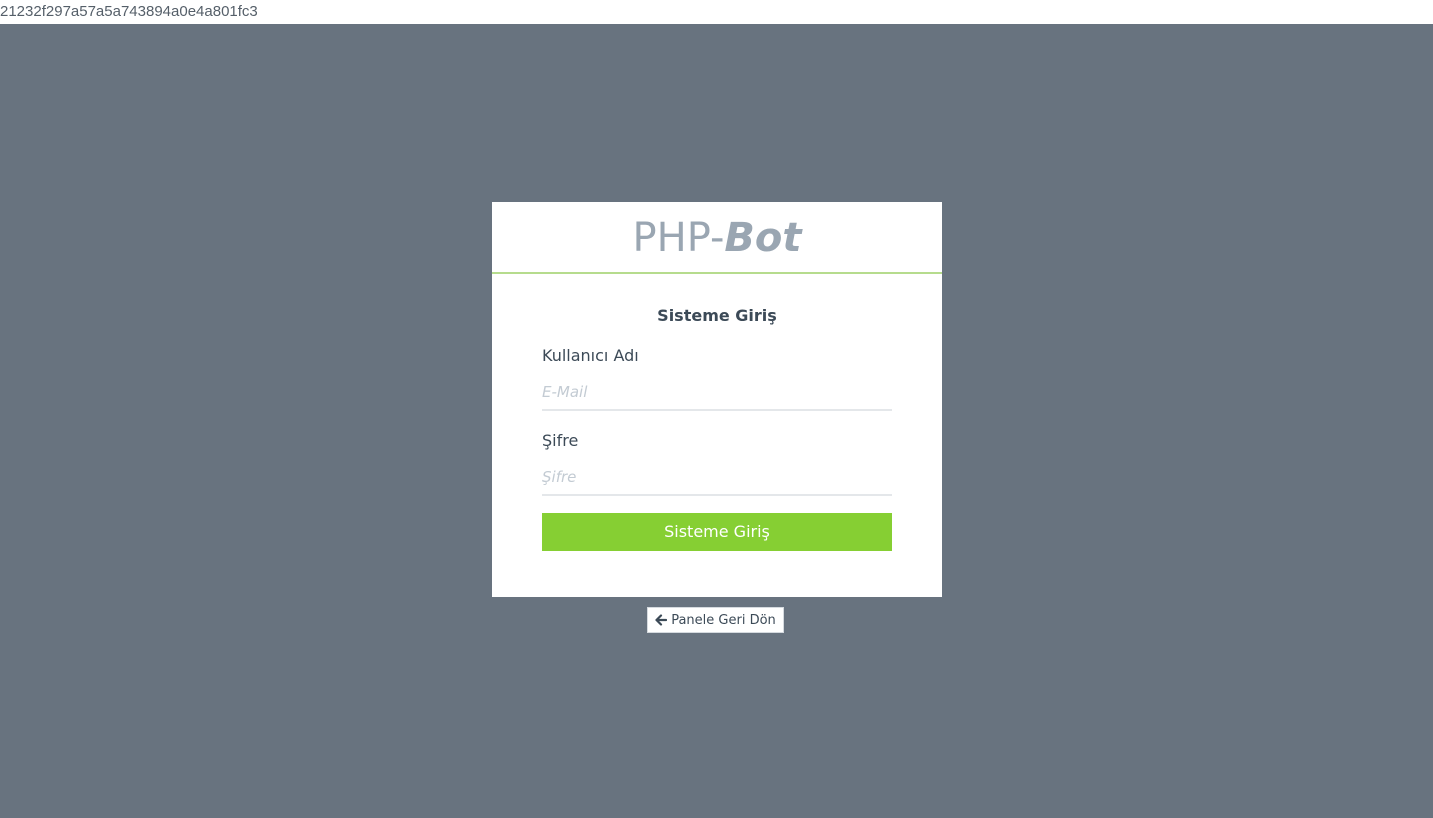  Describe the element at coordinates (763, 238) in the screenshot. I see `logo-suffix: Bot` at that location.